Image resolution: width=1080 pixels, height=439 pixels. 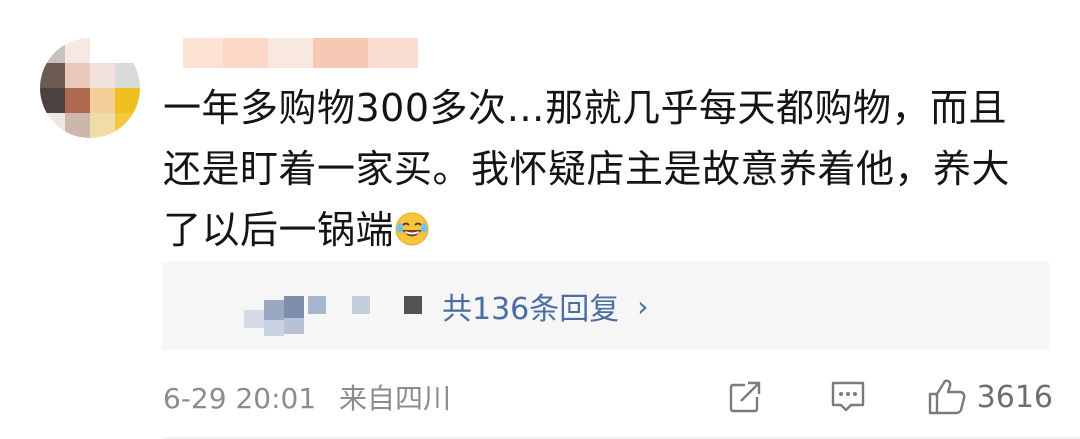 I want to click on comment-time: 6-29 20:01, so click(x=240, y=398).